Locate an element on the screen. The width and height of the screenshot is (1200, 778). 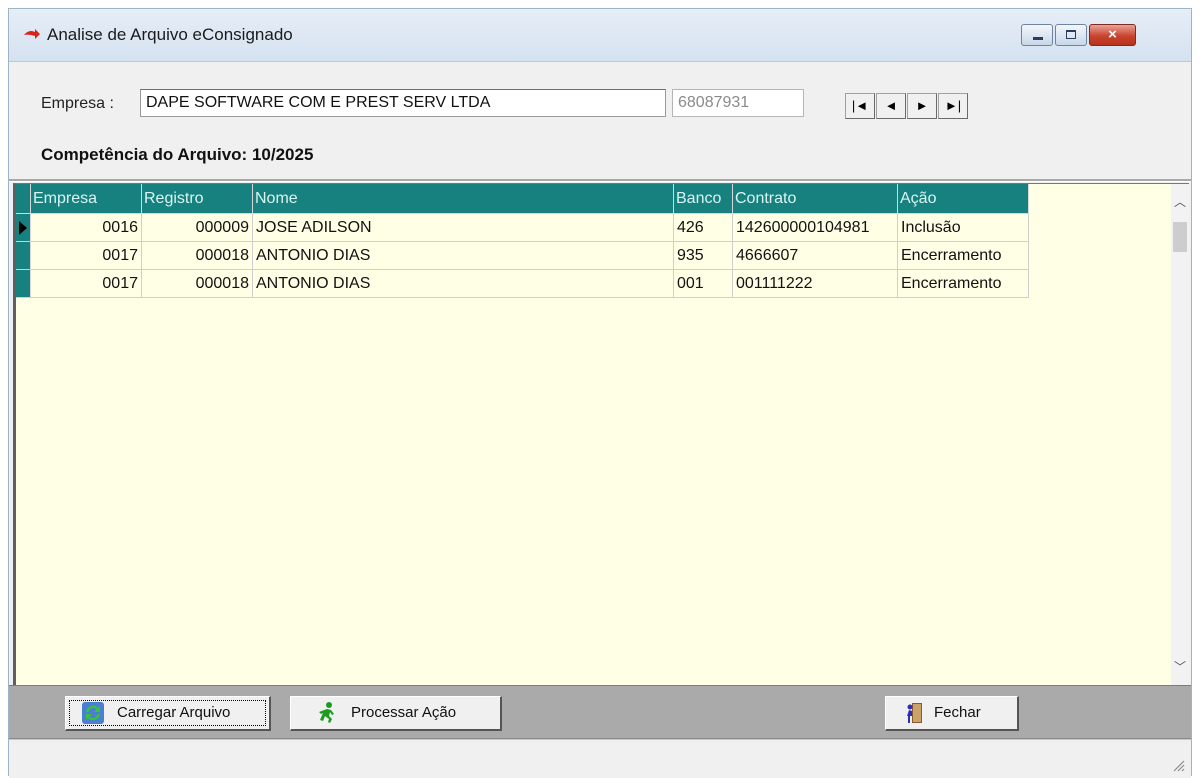
minimize-icon is located at coordinates (1038, 38).